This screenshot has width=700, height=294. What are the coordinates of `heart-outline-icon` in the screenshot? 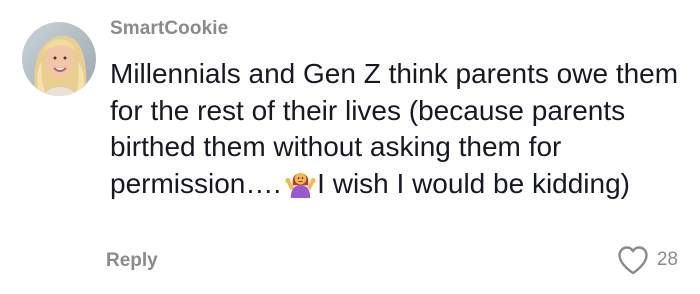 It's located at (633, 260).